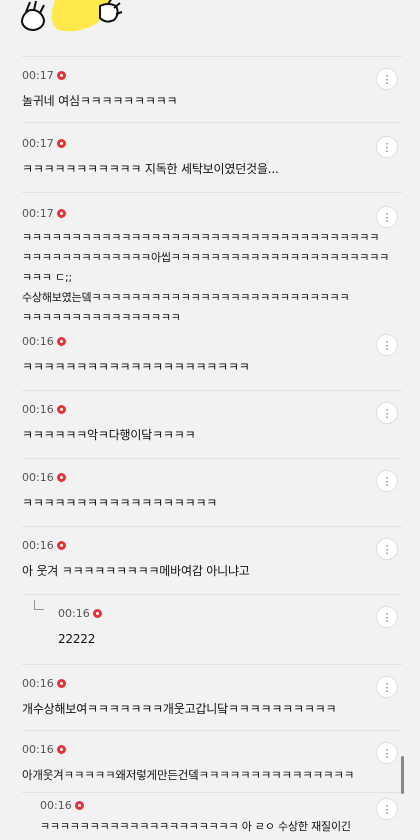 This screenshot has width=420, height=840. Describe the element at coordinates (39, 605) in the screenshot. I see `reply-arrow-icon` at that location.